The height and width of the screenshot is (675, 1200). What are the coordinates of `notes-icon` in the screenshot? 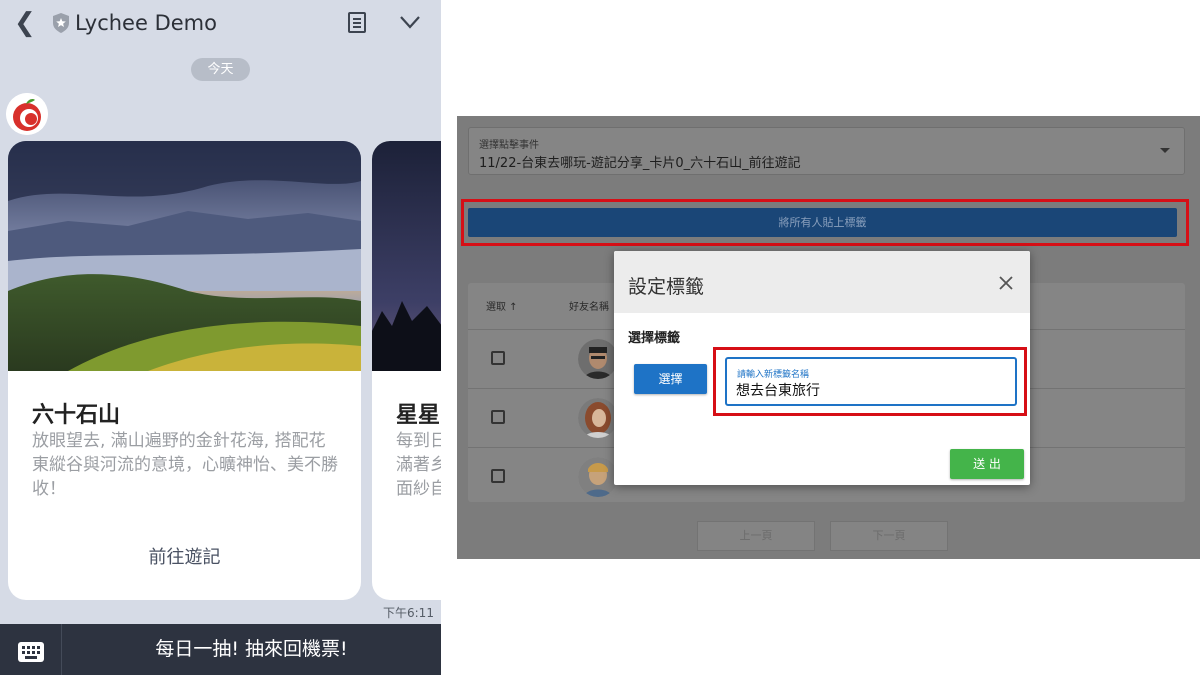 It's located at (357, 22).